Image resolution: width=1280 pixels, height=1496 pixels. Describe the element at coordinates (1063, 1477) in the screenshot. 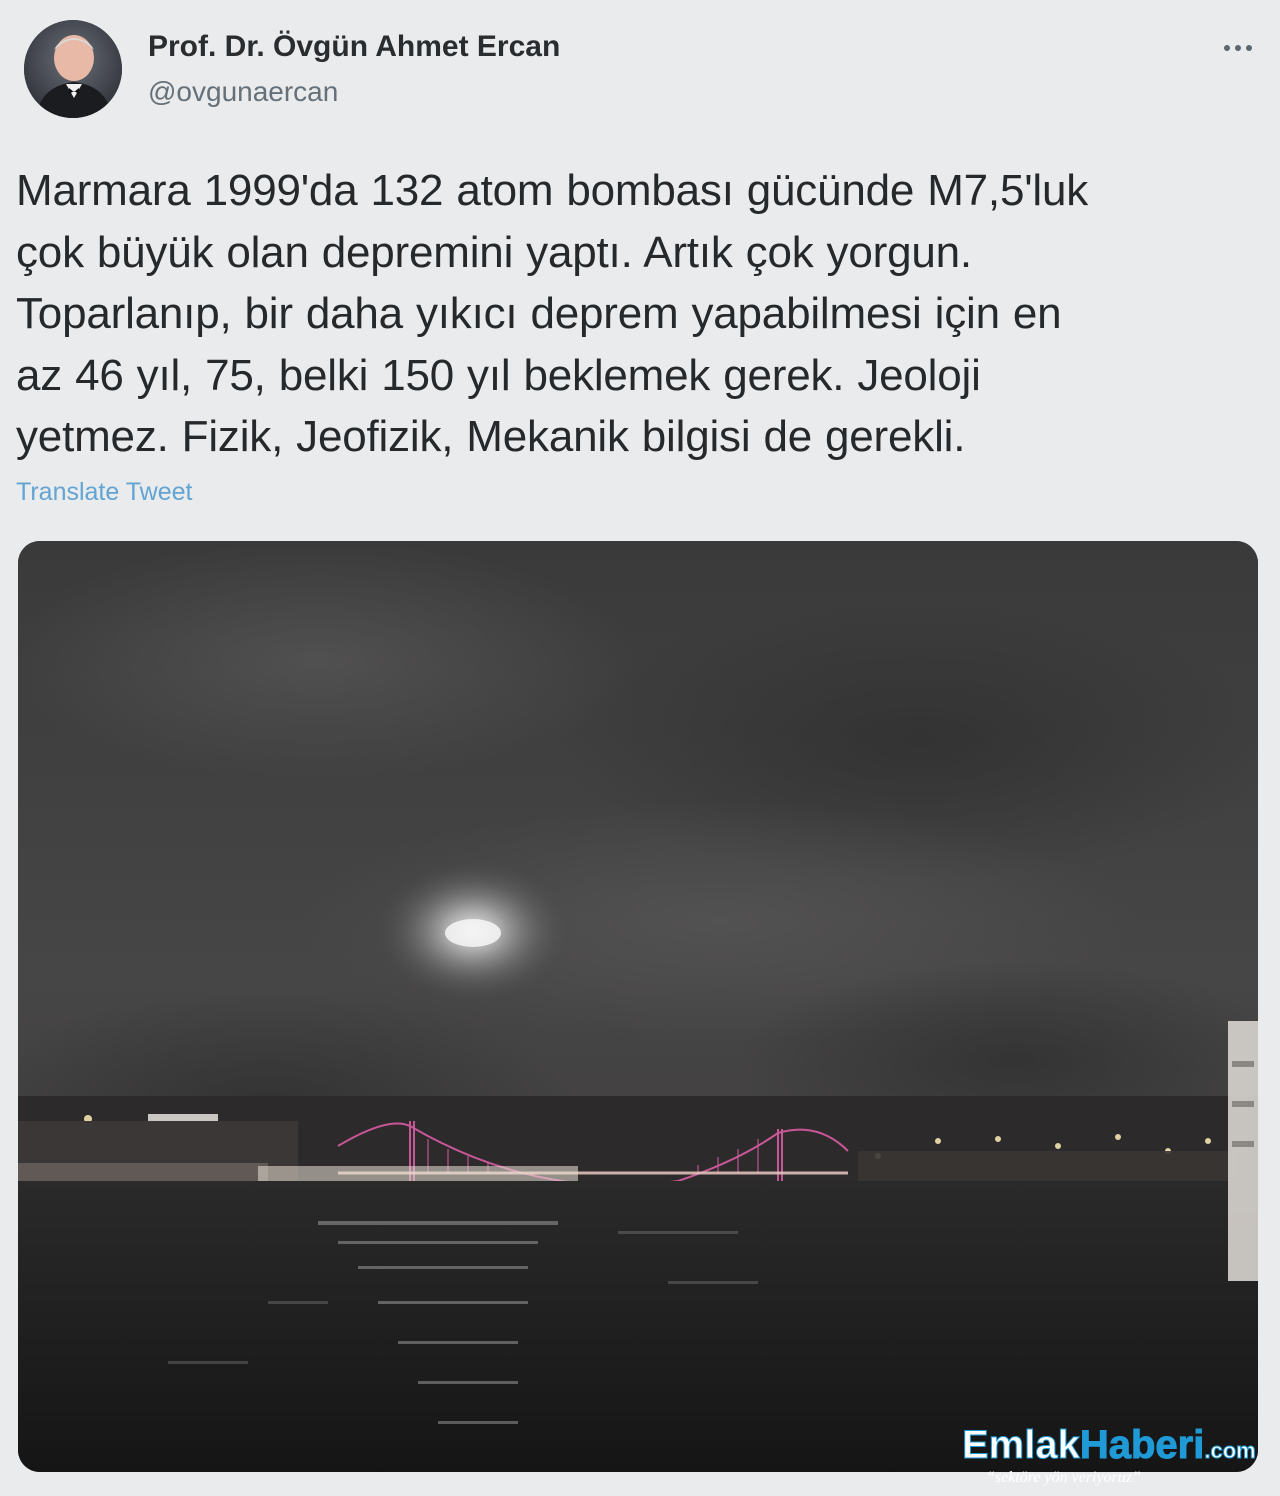

I see `watermark-slogan: “sektöre yön veriyoruz”` at that location.